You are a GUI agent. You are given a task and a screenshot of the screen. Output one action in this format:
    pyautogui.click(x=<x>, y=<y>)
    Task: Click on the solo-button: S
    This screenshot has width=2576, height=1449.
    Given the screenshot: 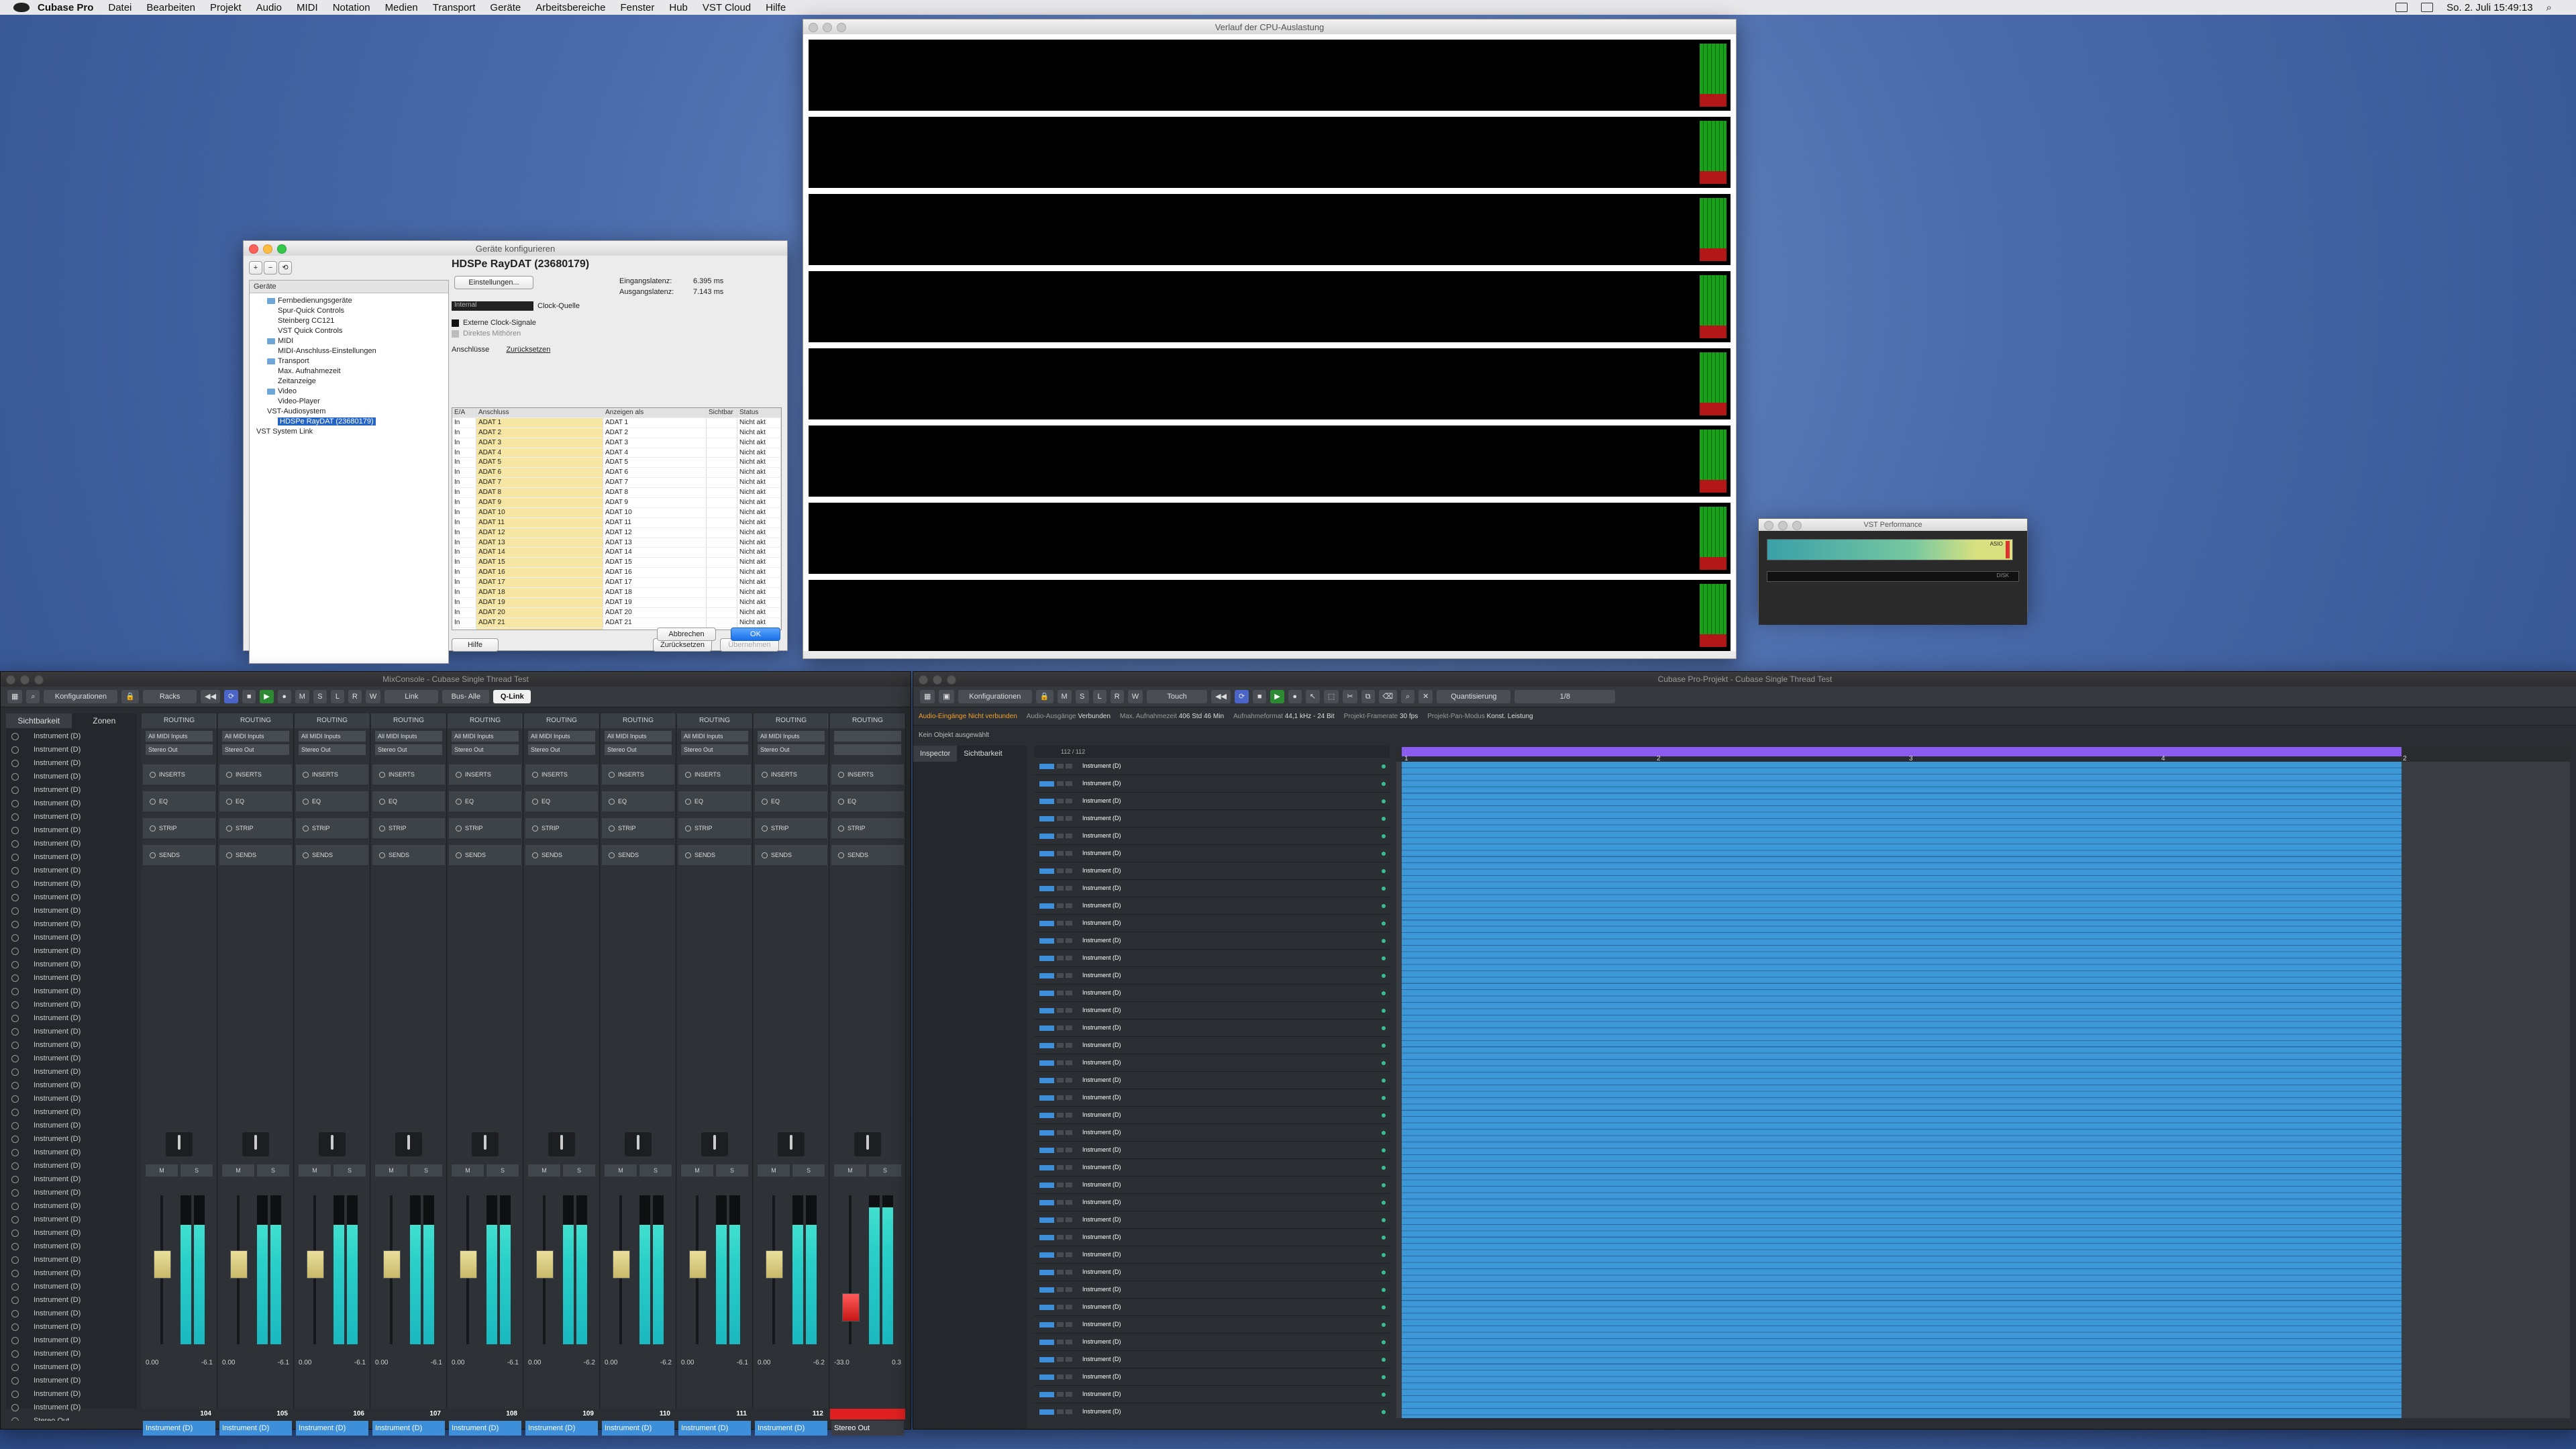 What is the action you would take?
    pyautogui.click(x=426, y=1170)
    